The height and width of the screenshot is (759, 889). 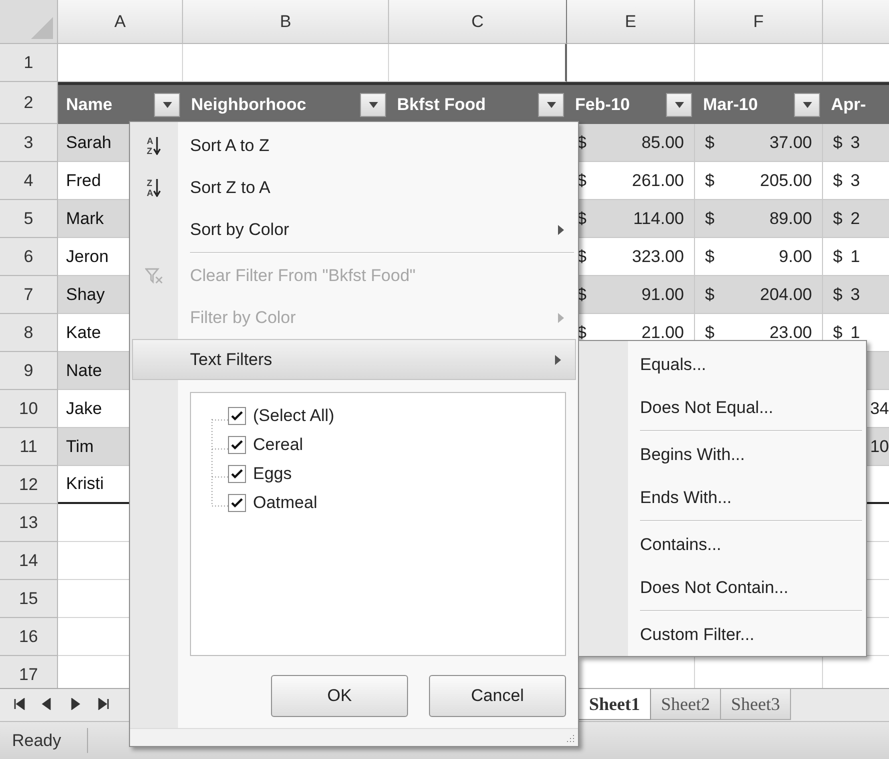 I want to click on header-label: Bkfst Food, so click(x=441, y=105).